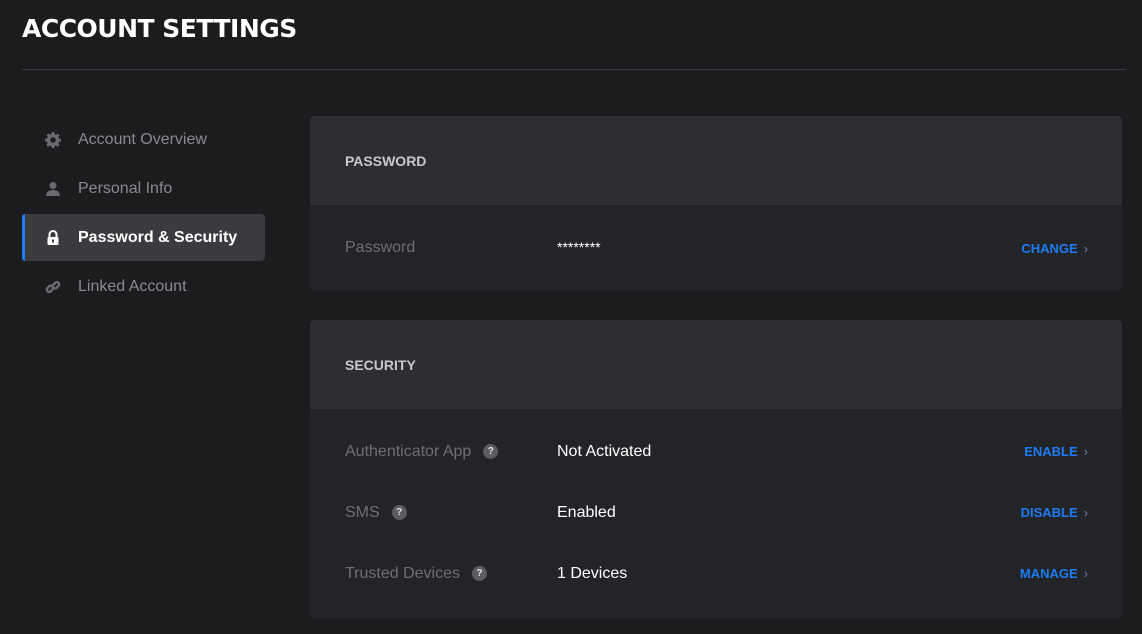 This screenshot has width=1142, height=634. I want to click on sidebar-item-linked-account: Linked Account, so click(143, 286).